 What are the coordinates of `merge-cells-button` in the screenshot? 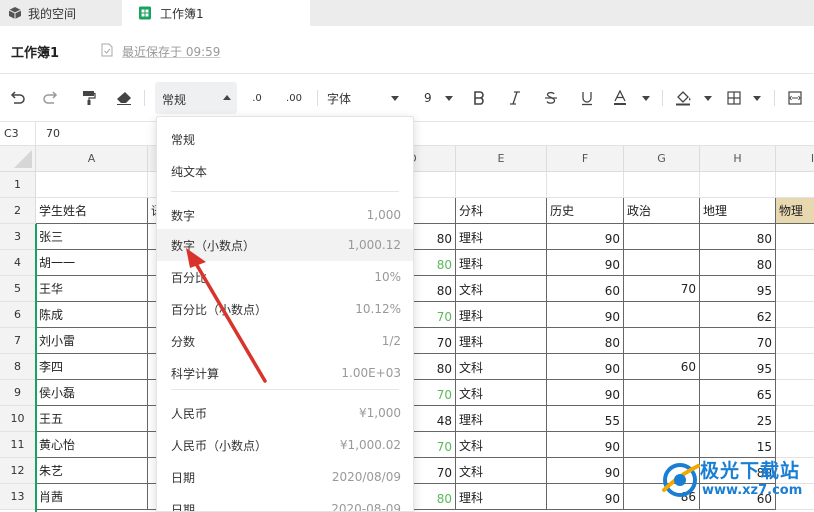 It's located at (795, 98).